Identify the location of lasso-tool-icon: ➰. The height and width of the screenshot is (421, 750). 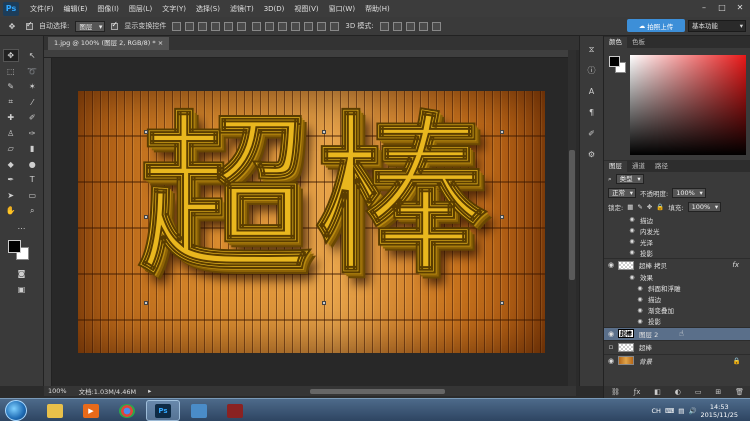
(32, 71).